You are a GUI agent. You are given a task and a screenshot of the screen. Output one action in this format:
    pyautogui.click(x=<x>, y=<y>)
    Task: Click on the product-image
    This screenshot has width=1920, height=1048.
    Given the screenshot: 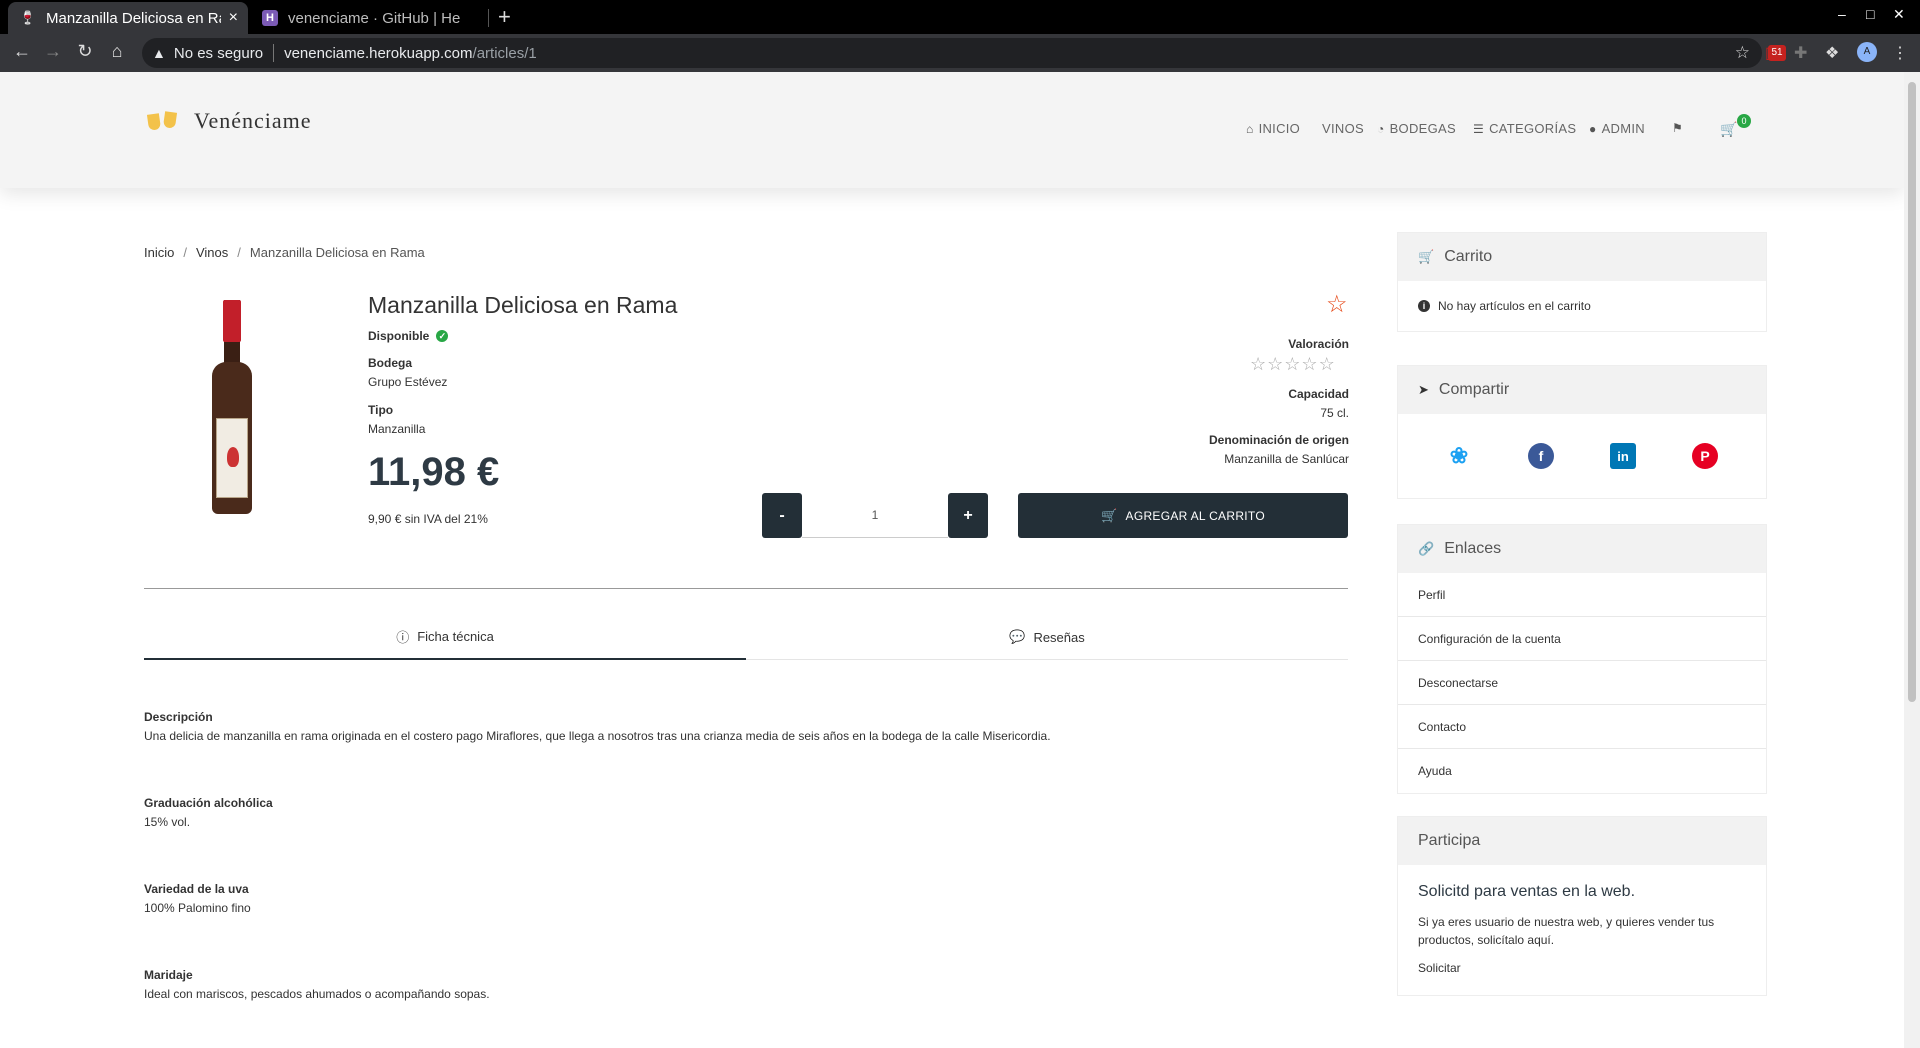 What is the action you would take?
    pyautogui.click(x=232, y=407)
    